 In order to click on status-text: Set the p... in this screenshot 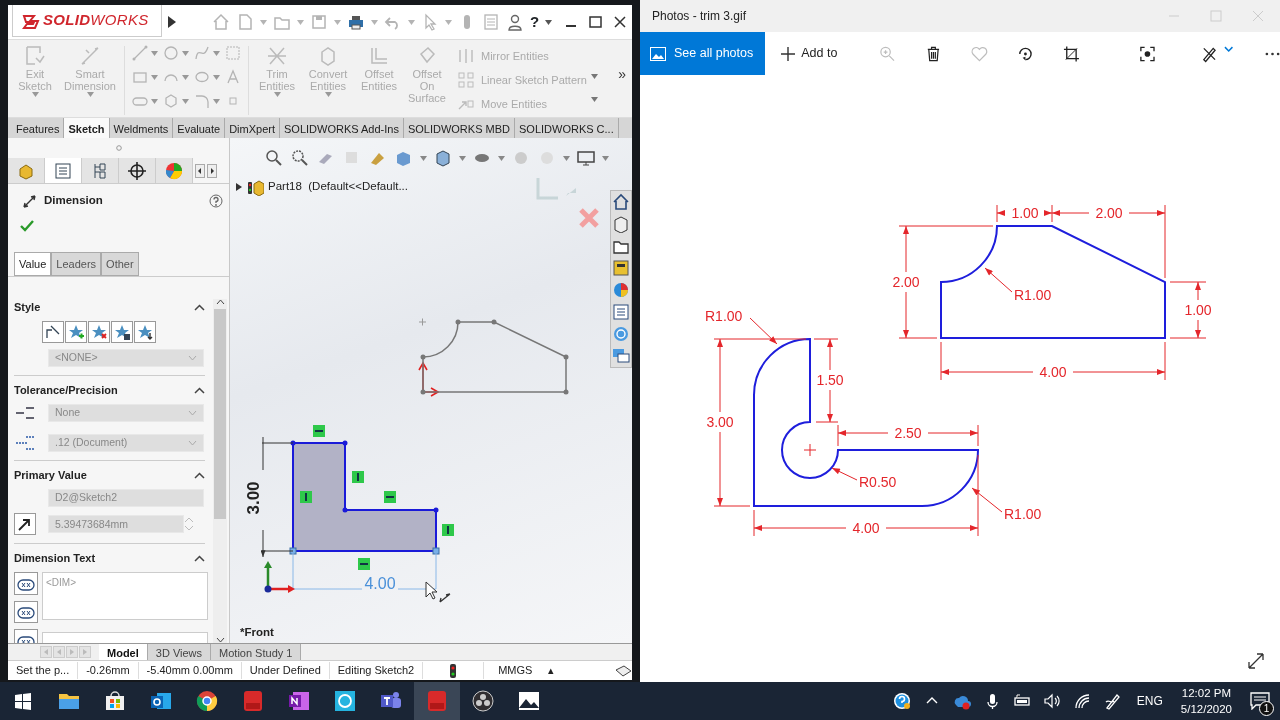, I will do `click(43, 670)`.